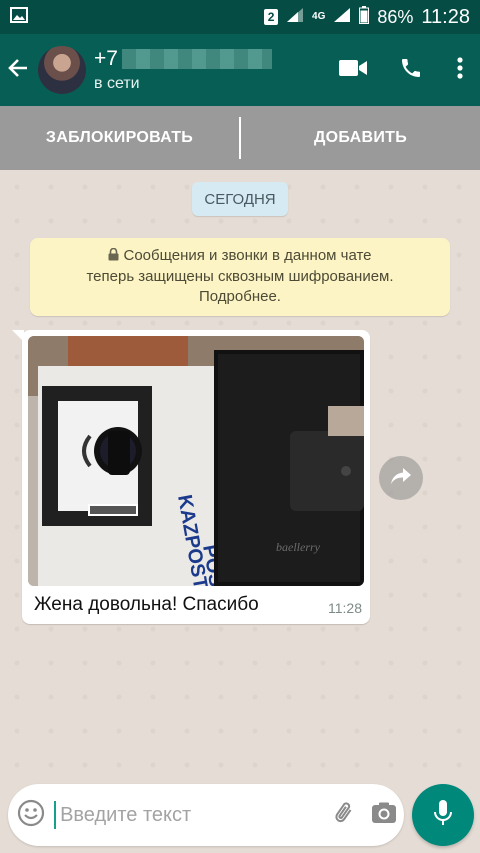 This screenshot has height=853, width=480. What do you see at coordinates (240, 199) in the screenshot?
I see `date-divider: СЕГОДНЯ` at bounding box center [240, 199].